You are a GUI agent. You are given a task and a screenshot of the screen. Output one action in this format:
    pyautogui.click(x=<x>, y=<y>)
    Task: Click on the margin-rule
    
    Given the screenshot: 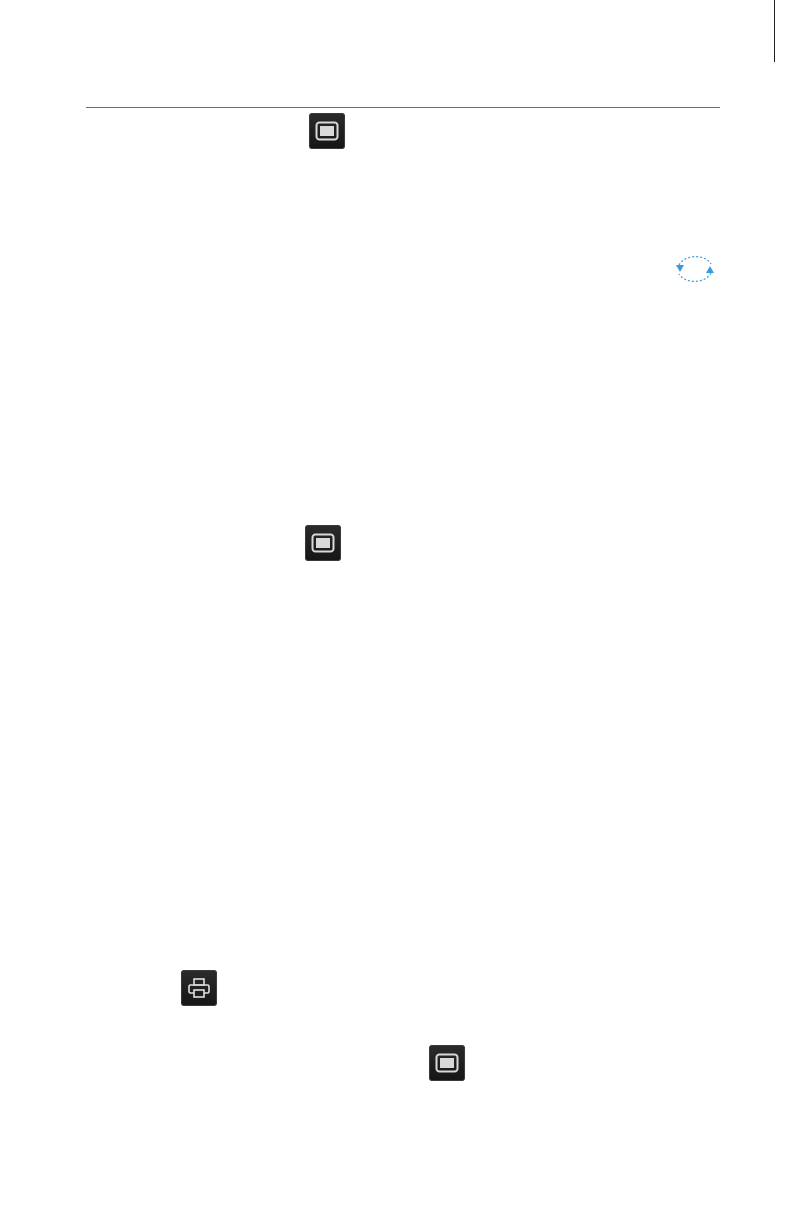 What is the action you would take?
    pyautogui.click(x=774, y=31)
    